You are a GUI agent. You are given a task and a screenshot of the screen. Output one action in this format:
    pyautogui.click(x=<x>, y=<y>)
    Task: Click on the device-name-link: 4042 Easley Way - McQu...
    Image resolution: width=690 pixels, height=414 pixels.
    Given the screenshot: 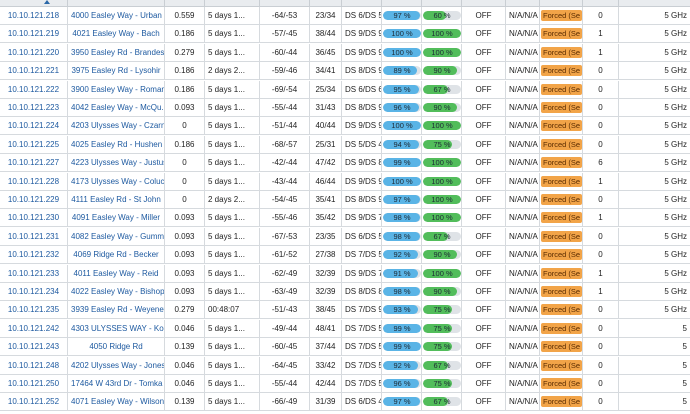 What is the action you would take?
    pyautogui.click(x=116, y=108)
    